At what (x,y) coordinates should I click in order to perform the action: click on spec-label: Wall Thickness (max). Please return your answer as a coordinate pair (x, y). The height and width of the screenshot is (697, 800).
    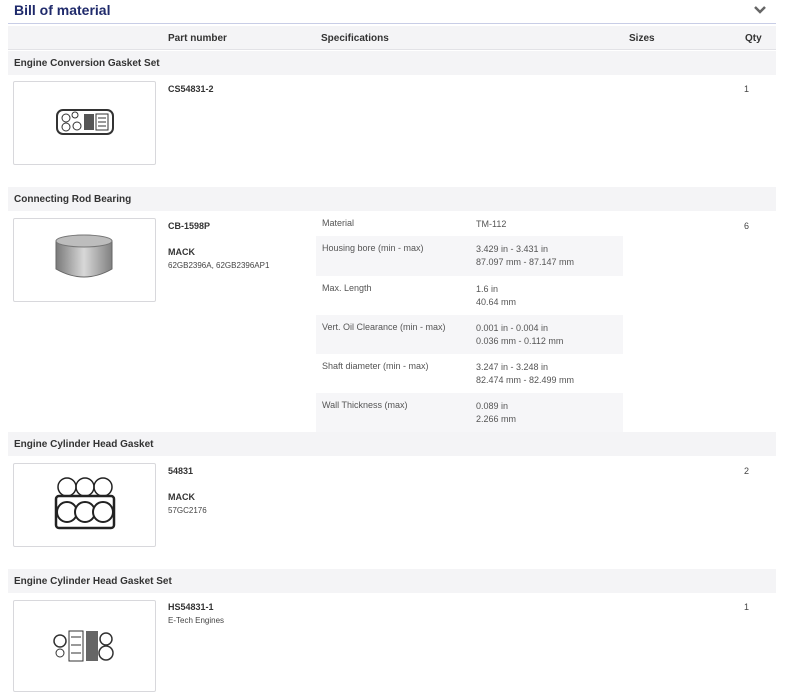
    Looking at the image, I should click on (365, 405).